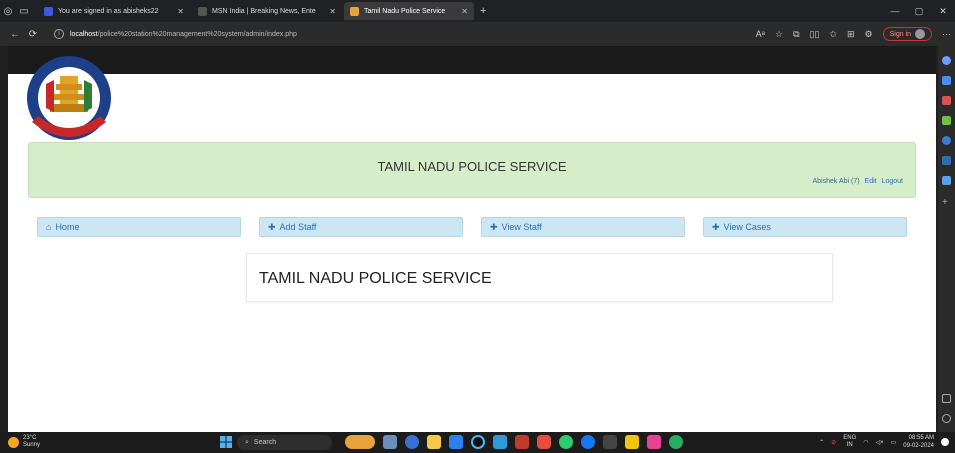 This screenshot has height=453, width=955. What do you see at coordinates (858, 181) in the screenshot?
I see `user-info: Abishek Abi (7) Edit Logout` at bounding box center [858, 181].